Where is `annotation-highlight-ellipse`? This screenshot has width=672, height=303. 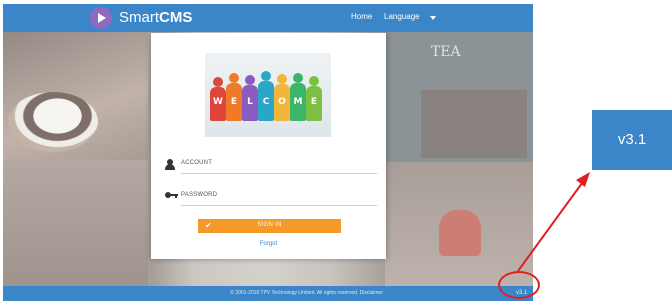 annotation-highlight-ellipse is located at coordinates (519, 285).